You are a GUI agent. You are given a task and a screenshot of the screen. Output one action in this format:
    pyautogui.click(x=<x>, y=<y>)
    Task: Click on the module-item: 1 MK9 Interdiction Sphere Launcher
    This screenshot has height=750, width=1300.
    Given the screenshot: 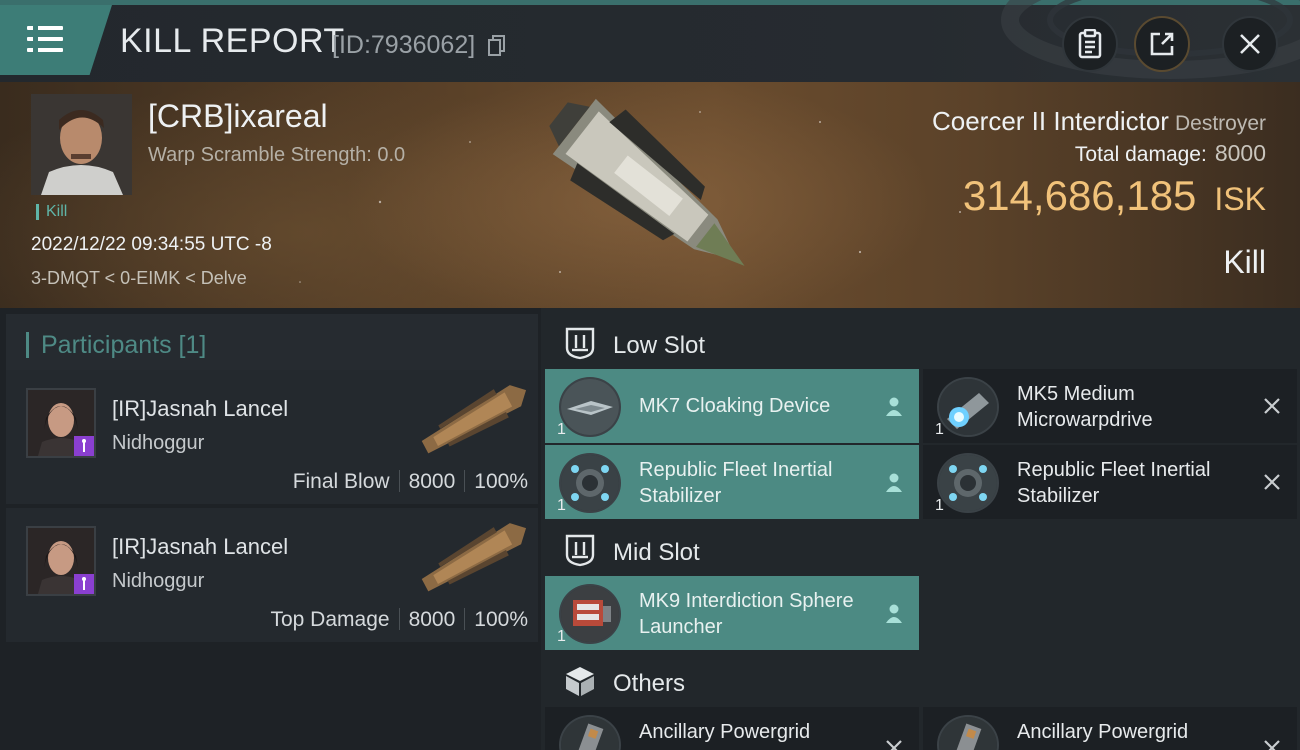 What is the action you would take?
    pyautogui.click(x=732, y=613)
    